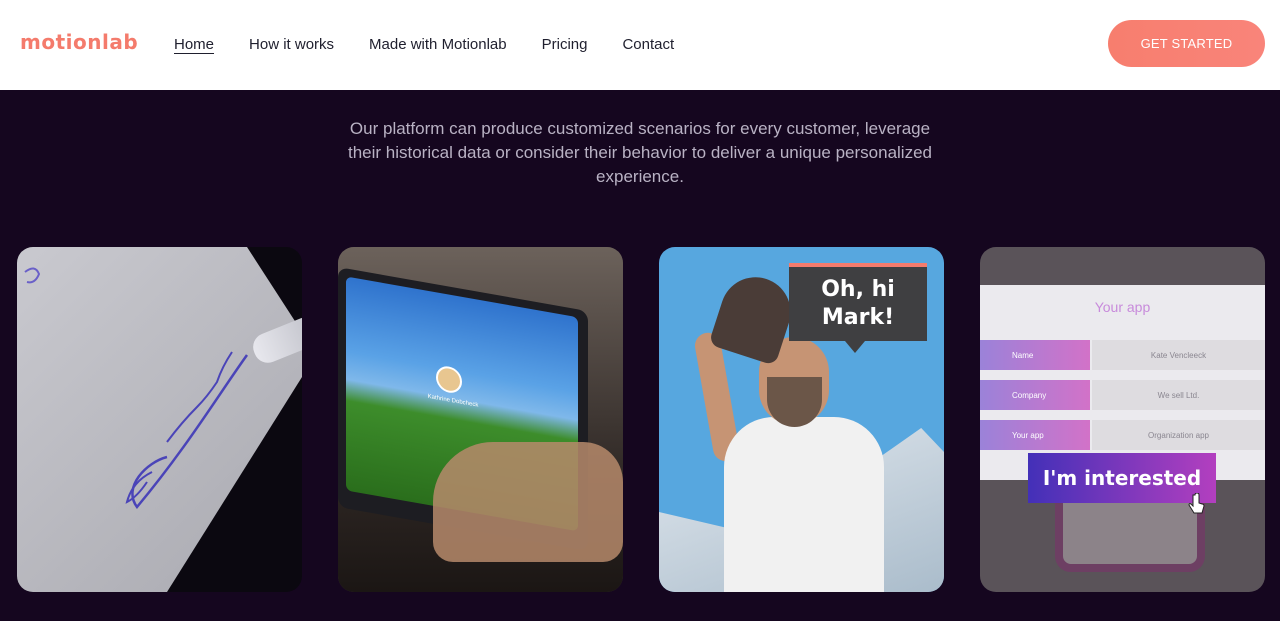  I want to click on man-tshirt-image, so click(804, 504).